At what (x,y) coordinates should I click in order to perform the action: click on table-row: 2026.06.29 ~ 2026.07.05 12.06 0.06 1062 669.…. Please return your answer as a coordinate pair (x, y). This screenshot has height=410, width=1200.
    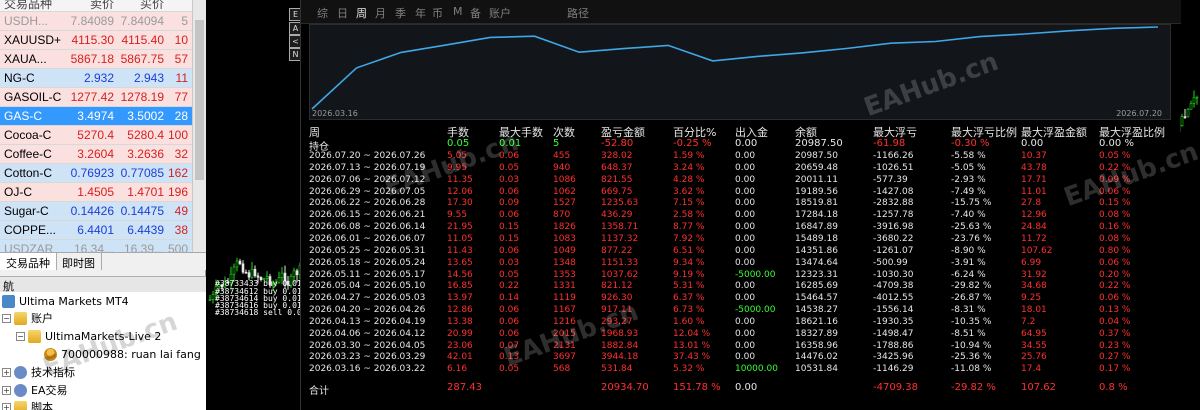
    Looking at the image, I should click on (740, 193).